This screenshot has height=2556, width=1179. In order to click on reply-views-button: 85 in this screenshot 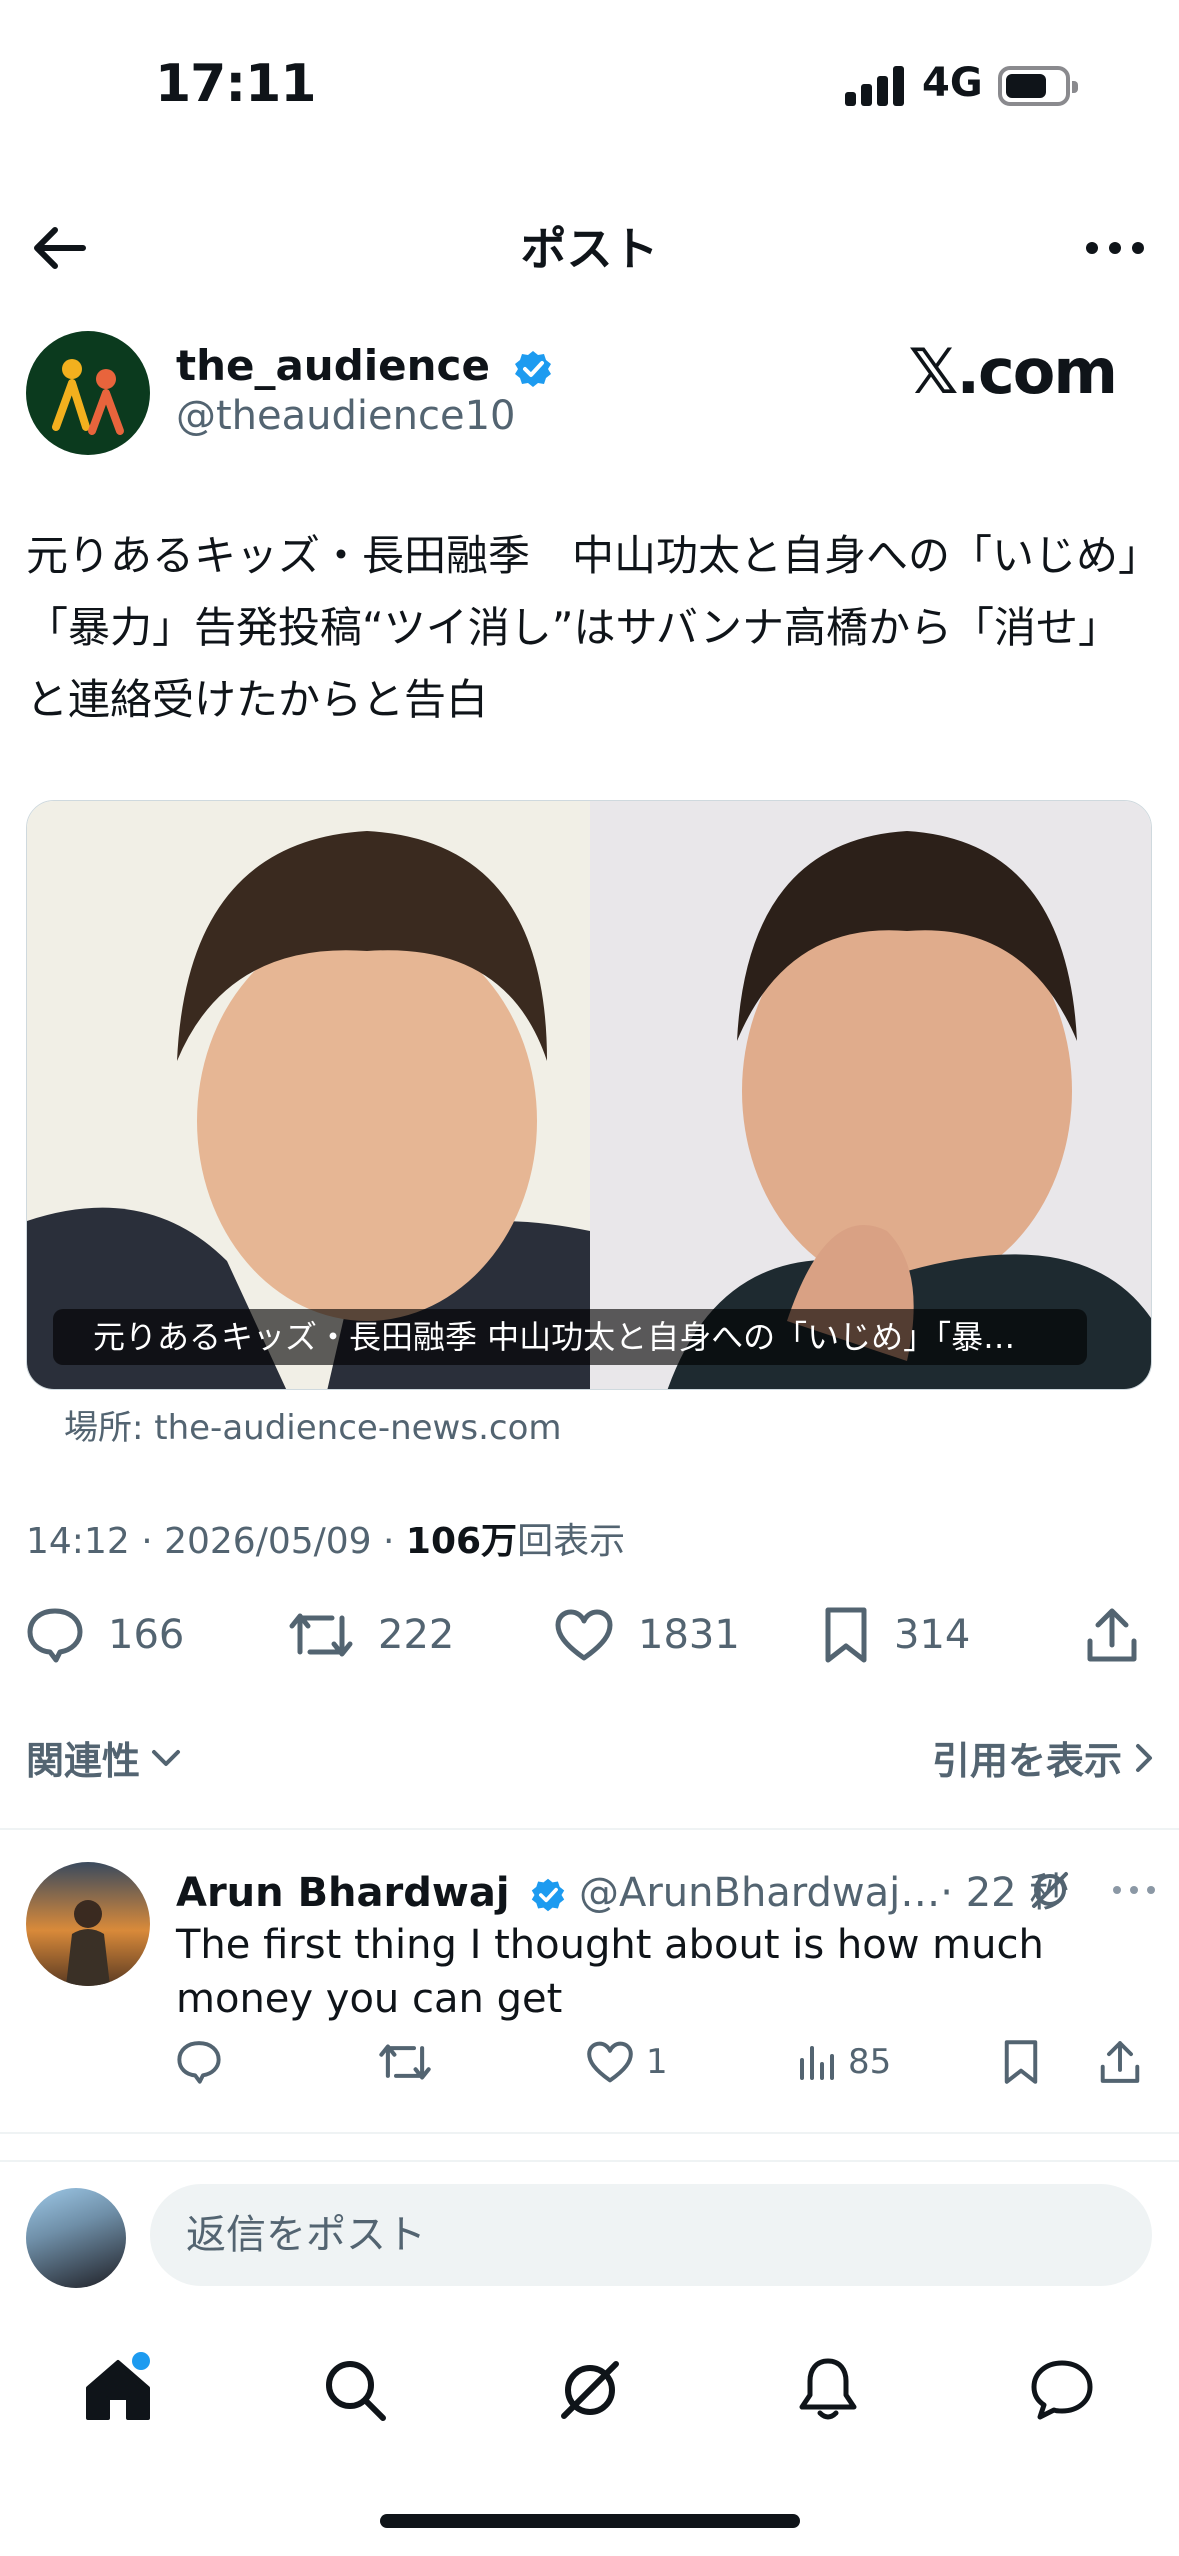, I will do `click(843, 2062)`.